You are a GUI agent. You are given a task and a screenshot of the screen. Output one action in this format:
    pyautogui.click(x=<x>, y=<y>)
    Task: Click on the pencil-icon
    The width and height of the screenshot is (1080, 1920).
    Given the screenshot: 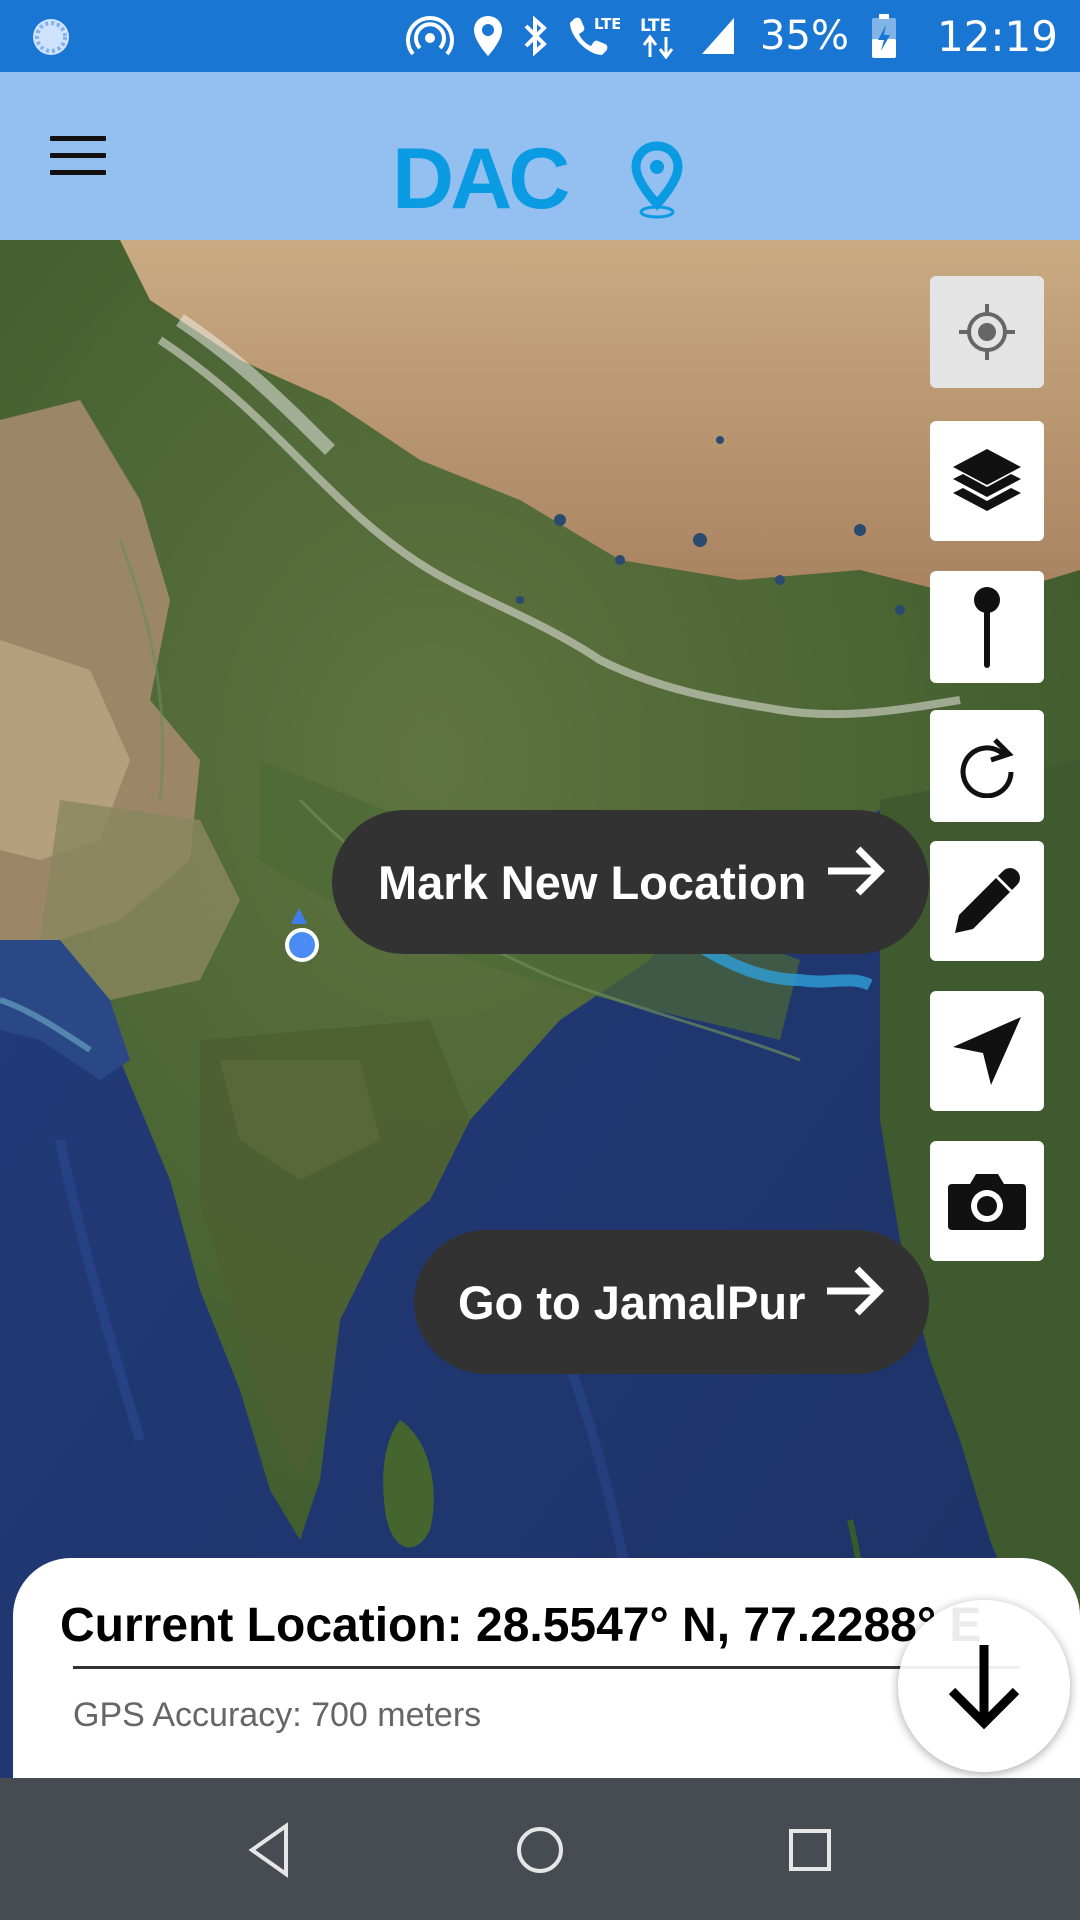 What is the action you would take?
    pyautogui.click(x=987, y=900)
    